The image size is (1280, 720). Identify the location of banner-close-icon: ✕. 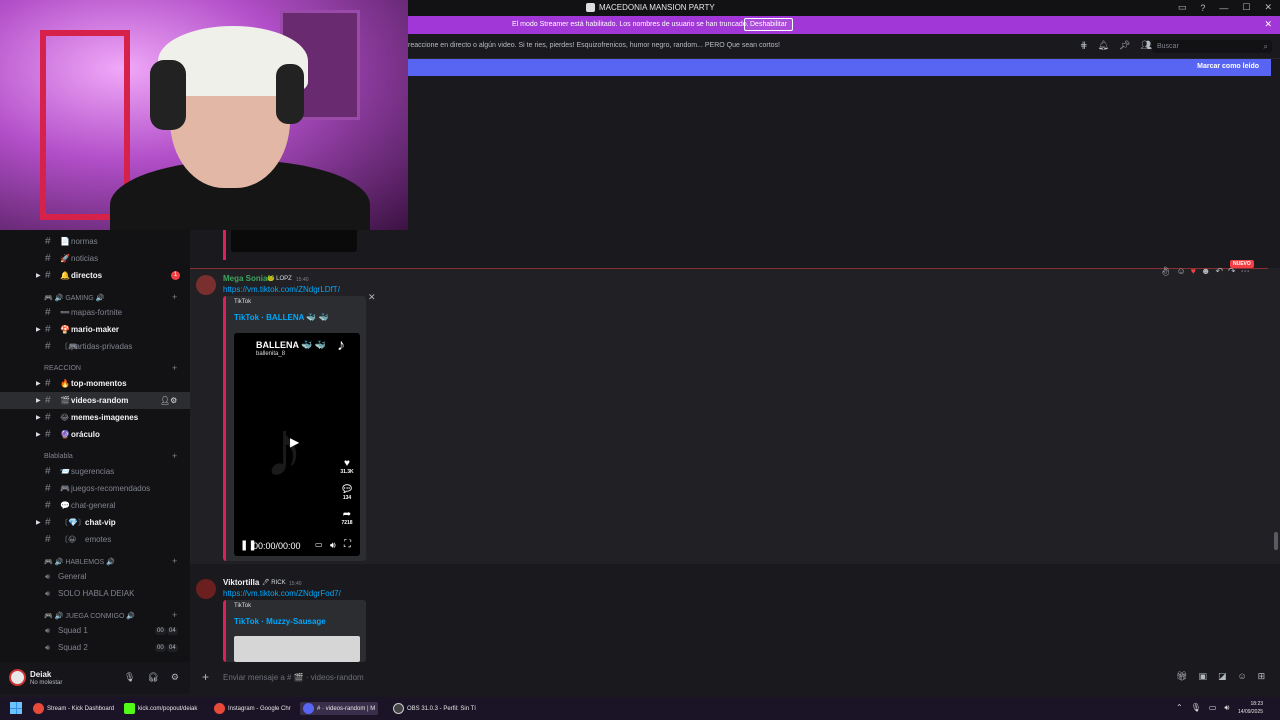
(1268, 24).